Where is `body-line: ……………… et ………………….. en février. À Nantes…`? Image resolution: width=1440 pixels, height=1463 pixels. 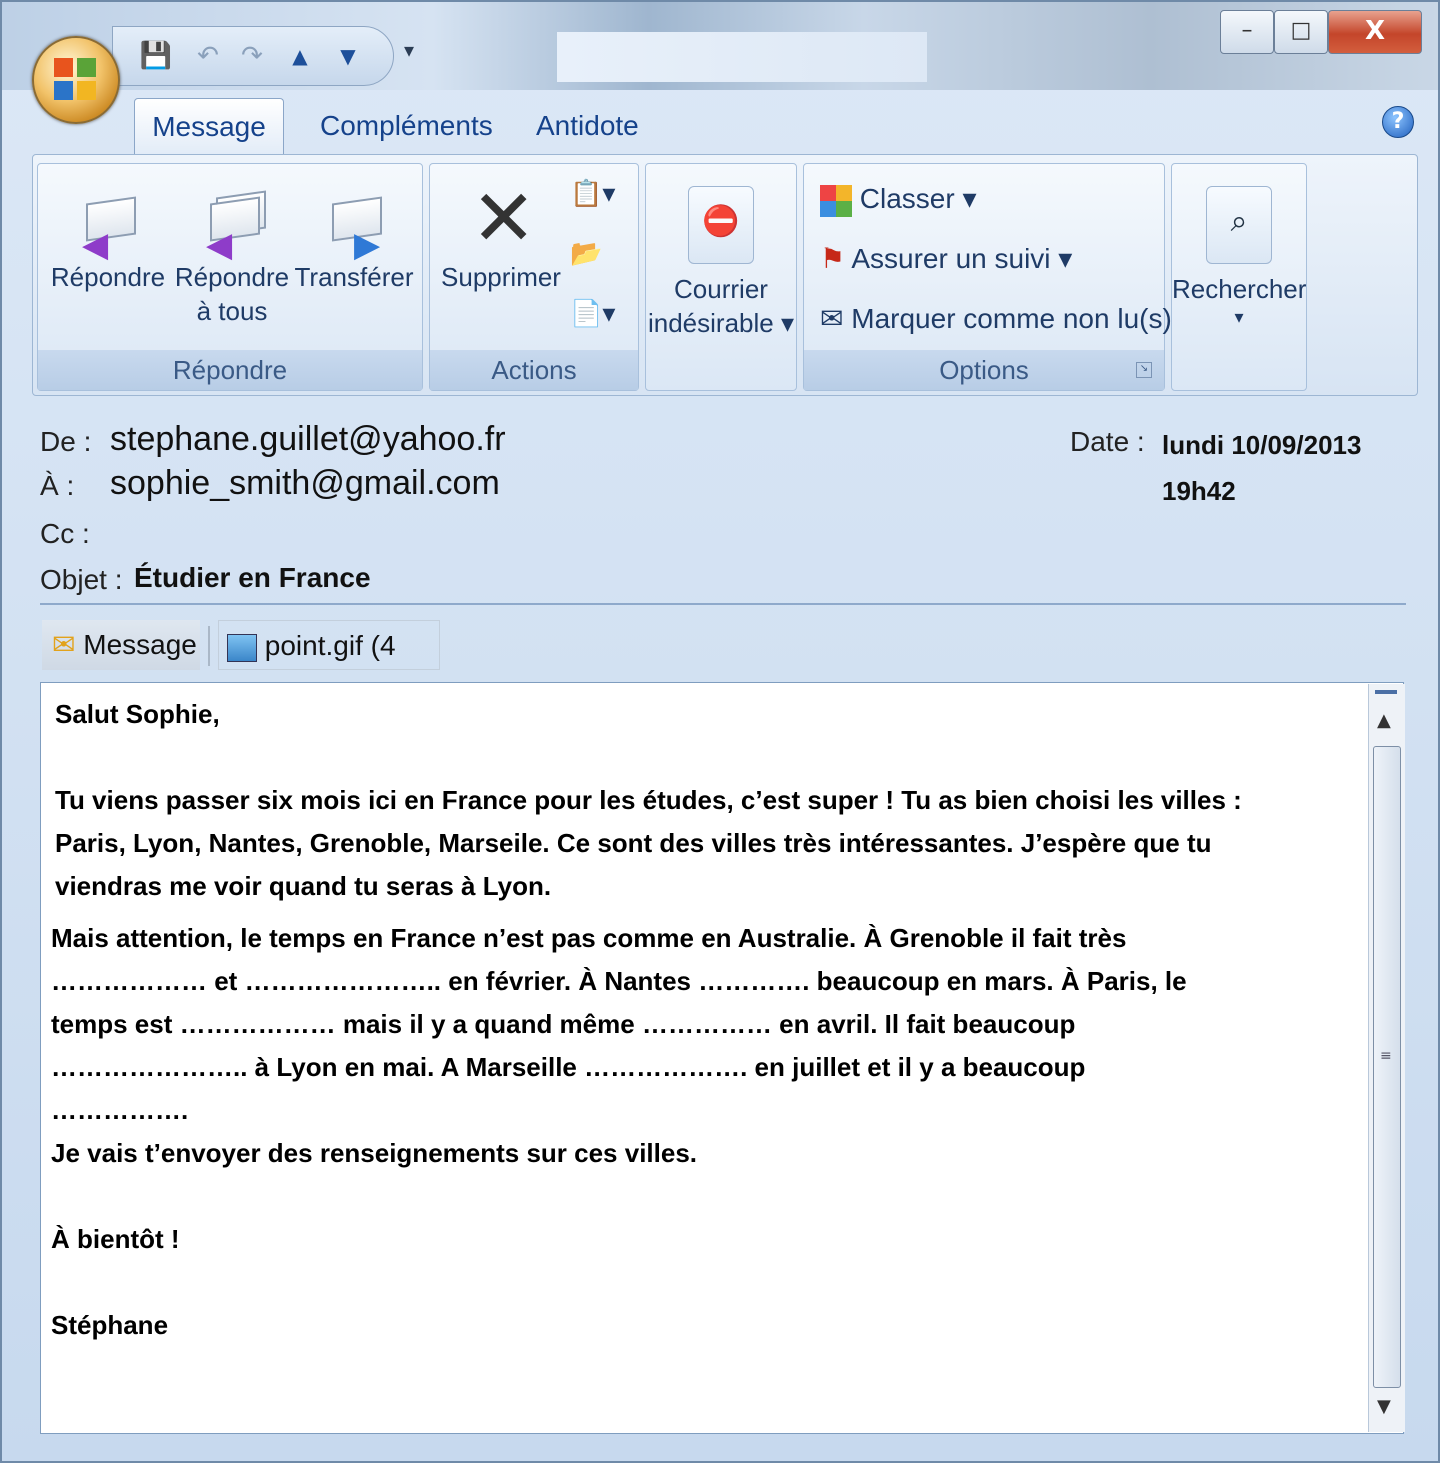
body-line: ……………… et ………………….. en février. À Nantes… is located at coordinates (619, 981).